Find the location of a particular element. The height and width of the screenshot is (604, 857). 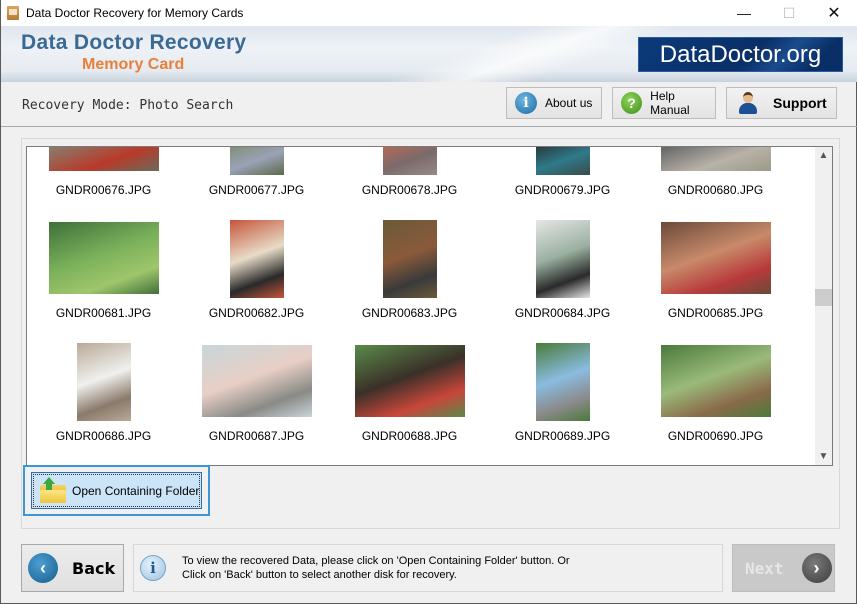

file-name: GNDR00676.JPG is located at coordinates (103, 190).